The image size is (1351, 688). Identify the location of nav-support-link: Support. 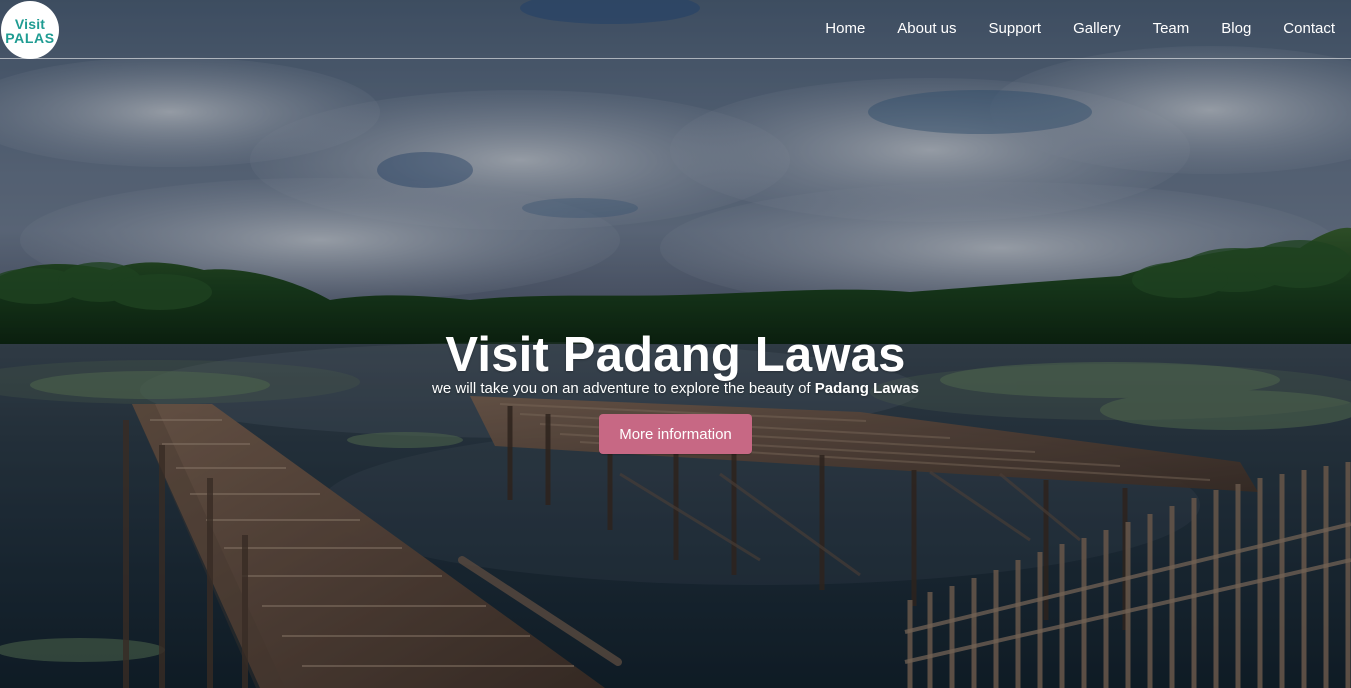
(1015, 28).